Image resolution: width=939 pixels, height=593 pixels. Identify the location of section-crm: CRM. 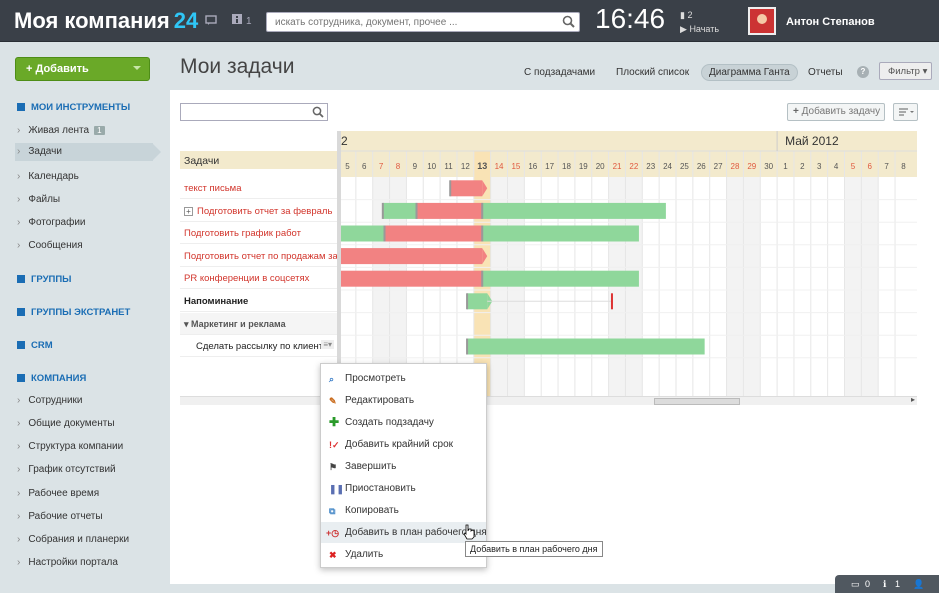
(35, 345).